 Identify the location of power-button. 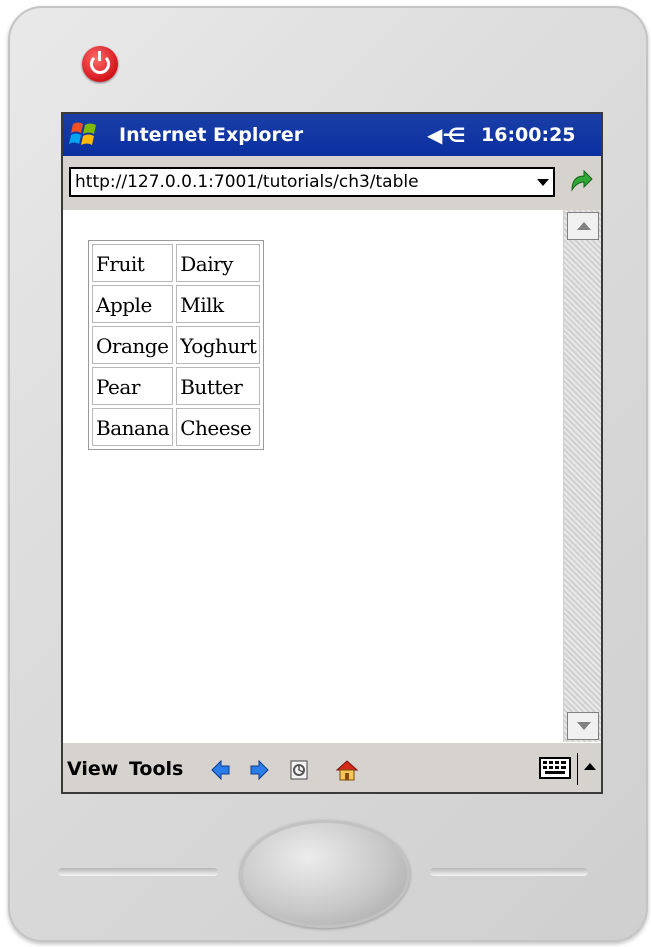
(100, 64).